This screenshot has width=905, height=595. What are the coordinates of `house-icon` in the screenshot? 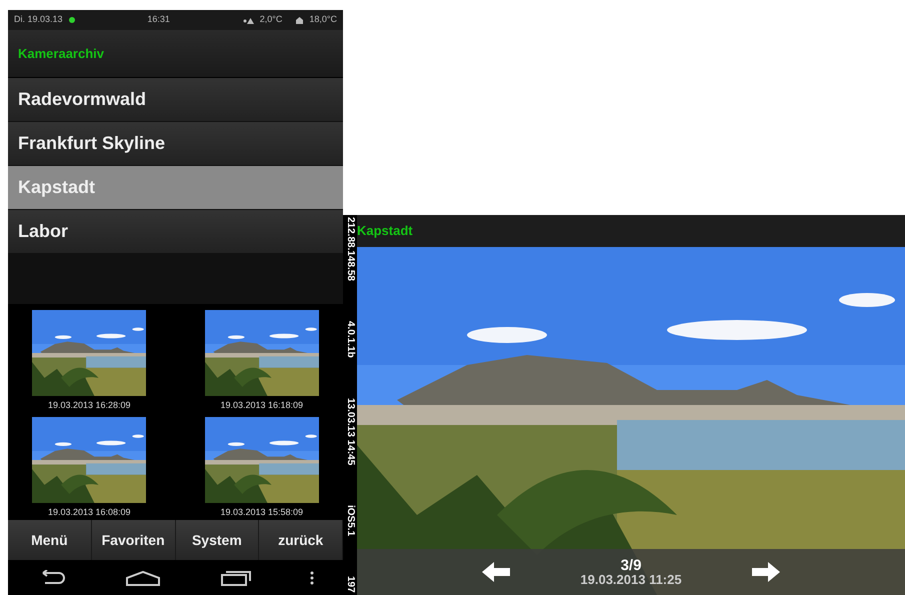 It's located at (300, 20).